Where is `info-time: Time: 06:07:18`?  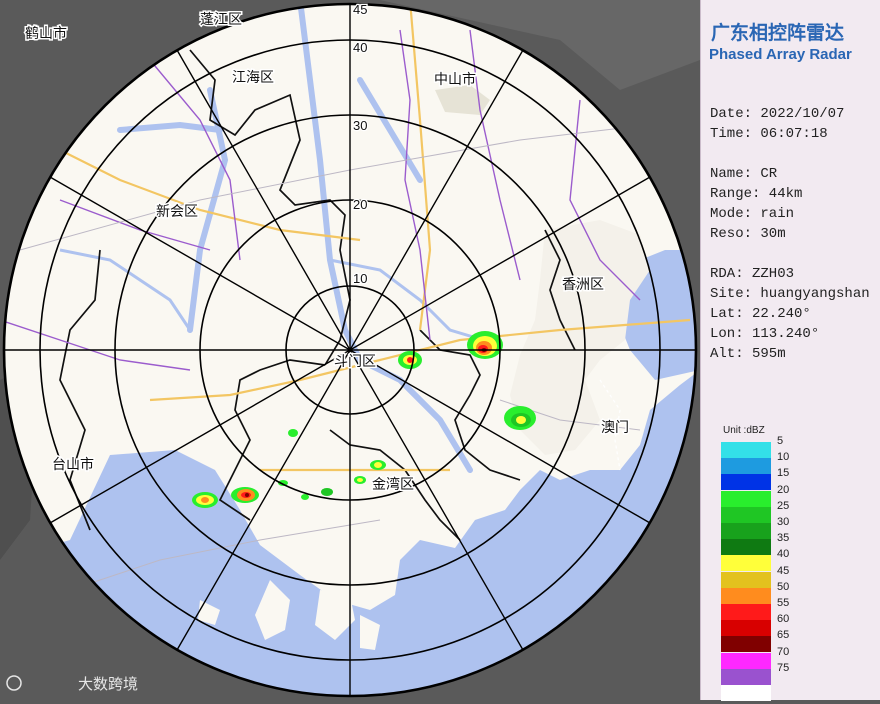
info-time: Time: 06:07:18 is located at coordinates (769, 134).